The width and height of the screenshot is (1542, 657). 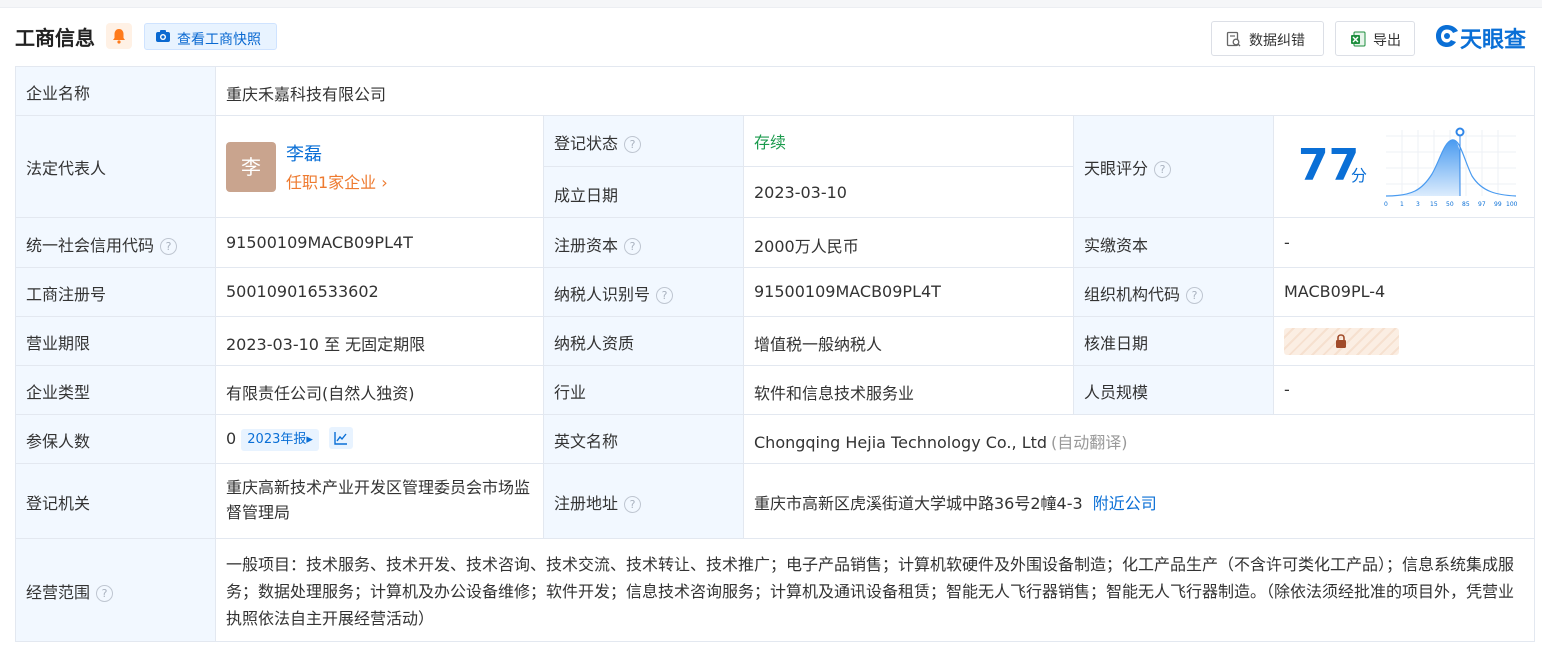 I want to click on view-snapshot-button: 查看工商快照, so click(x=210, y=36).